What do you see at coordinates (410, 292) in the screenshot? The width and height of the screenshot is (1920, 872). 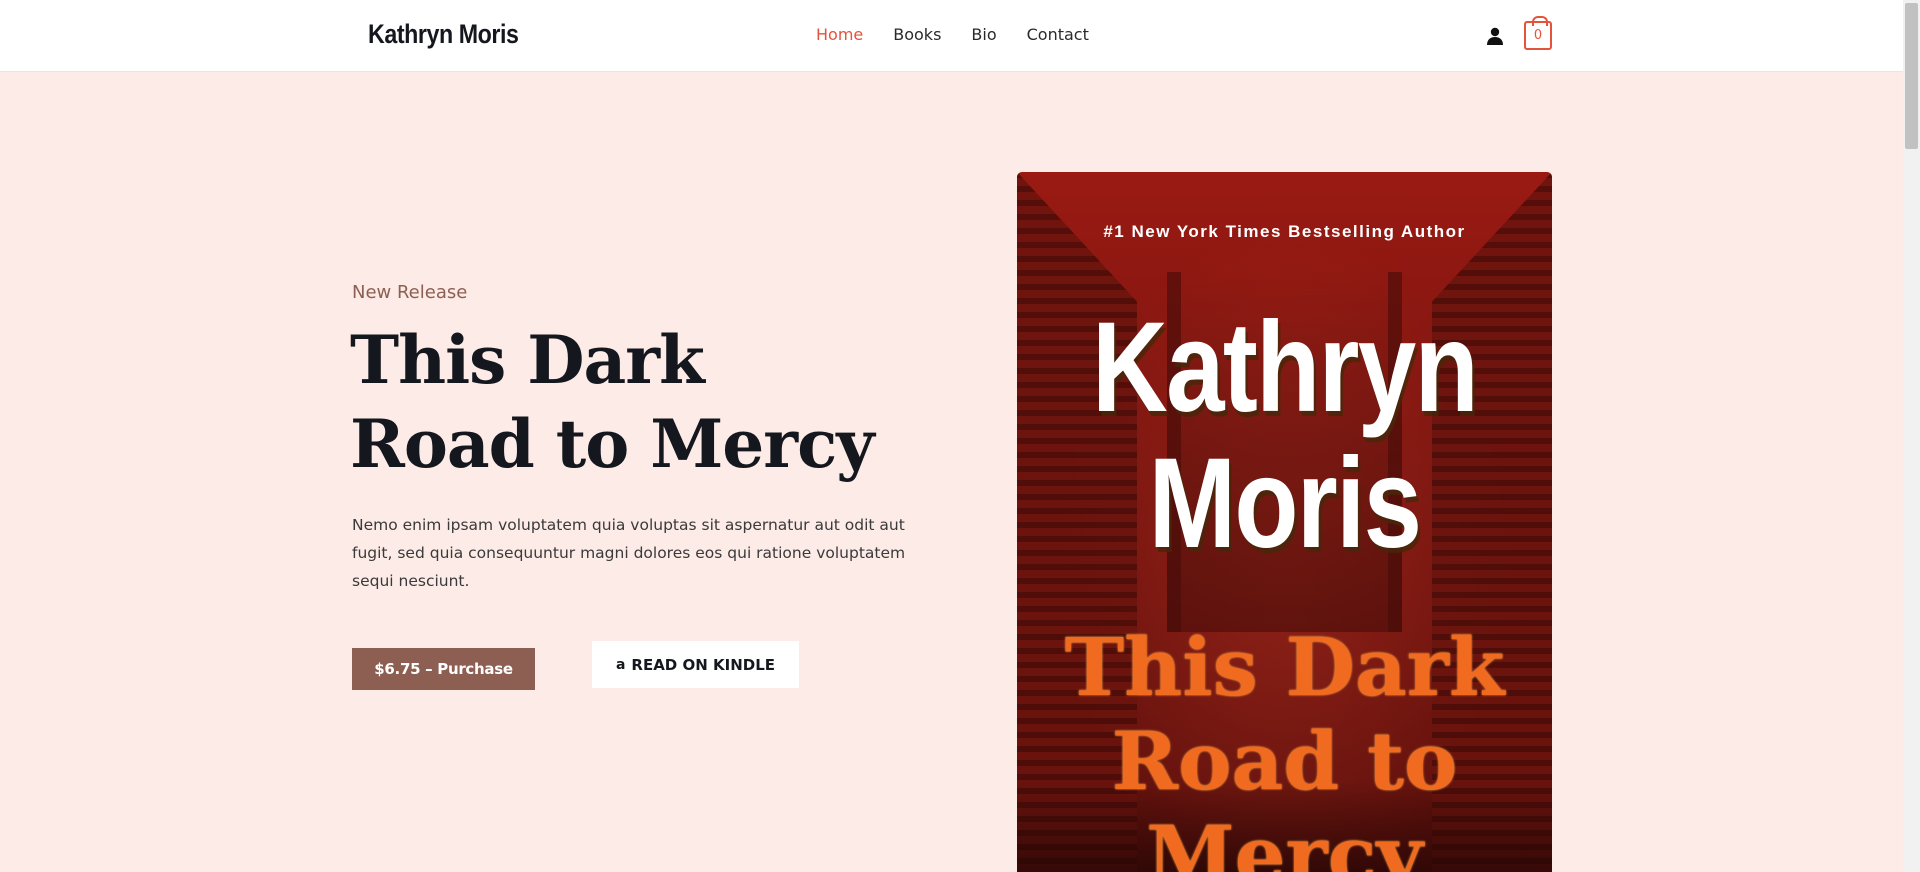 I see `hero-eyebrow: New Release` at bounding box center [410, 292].